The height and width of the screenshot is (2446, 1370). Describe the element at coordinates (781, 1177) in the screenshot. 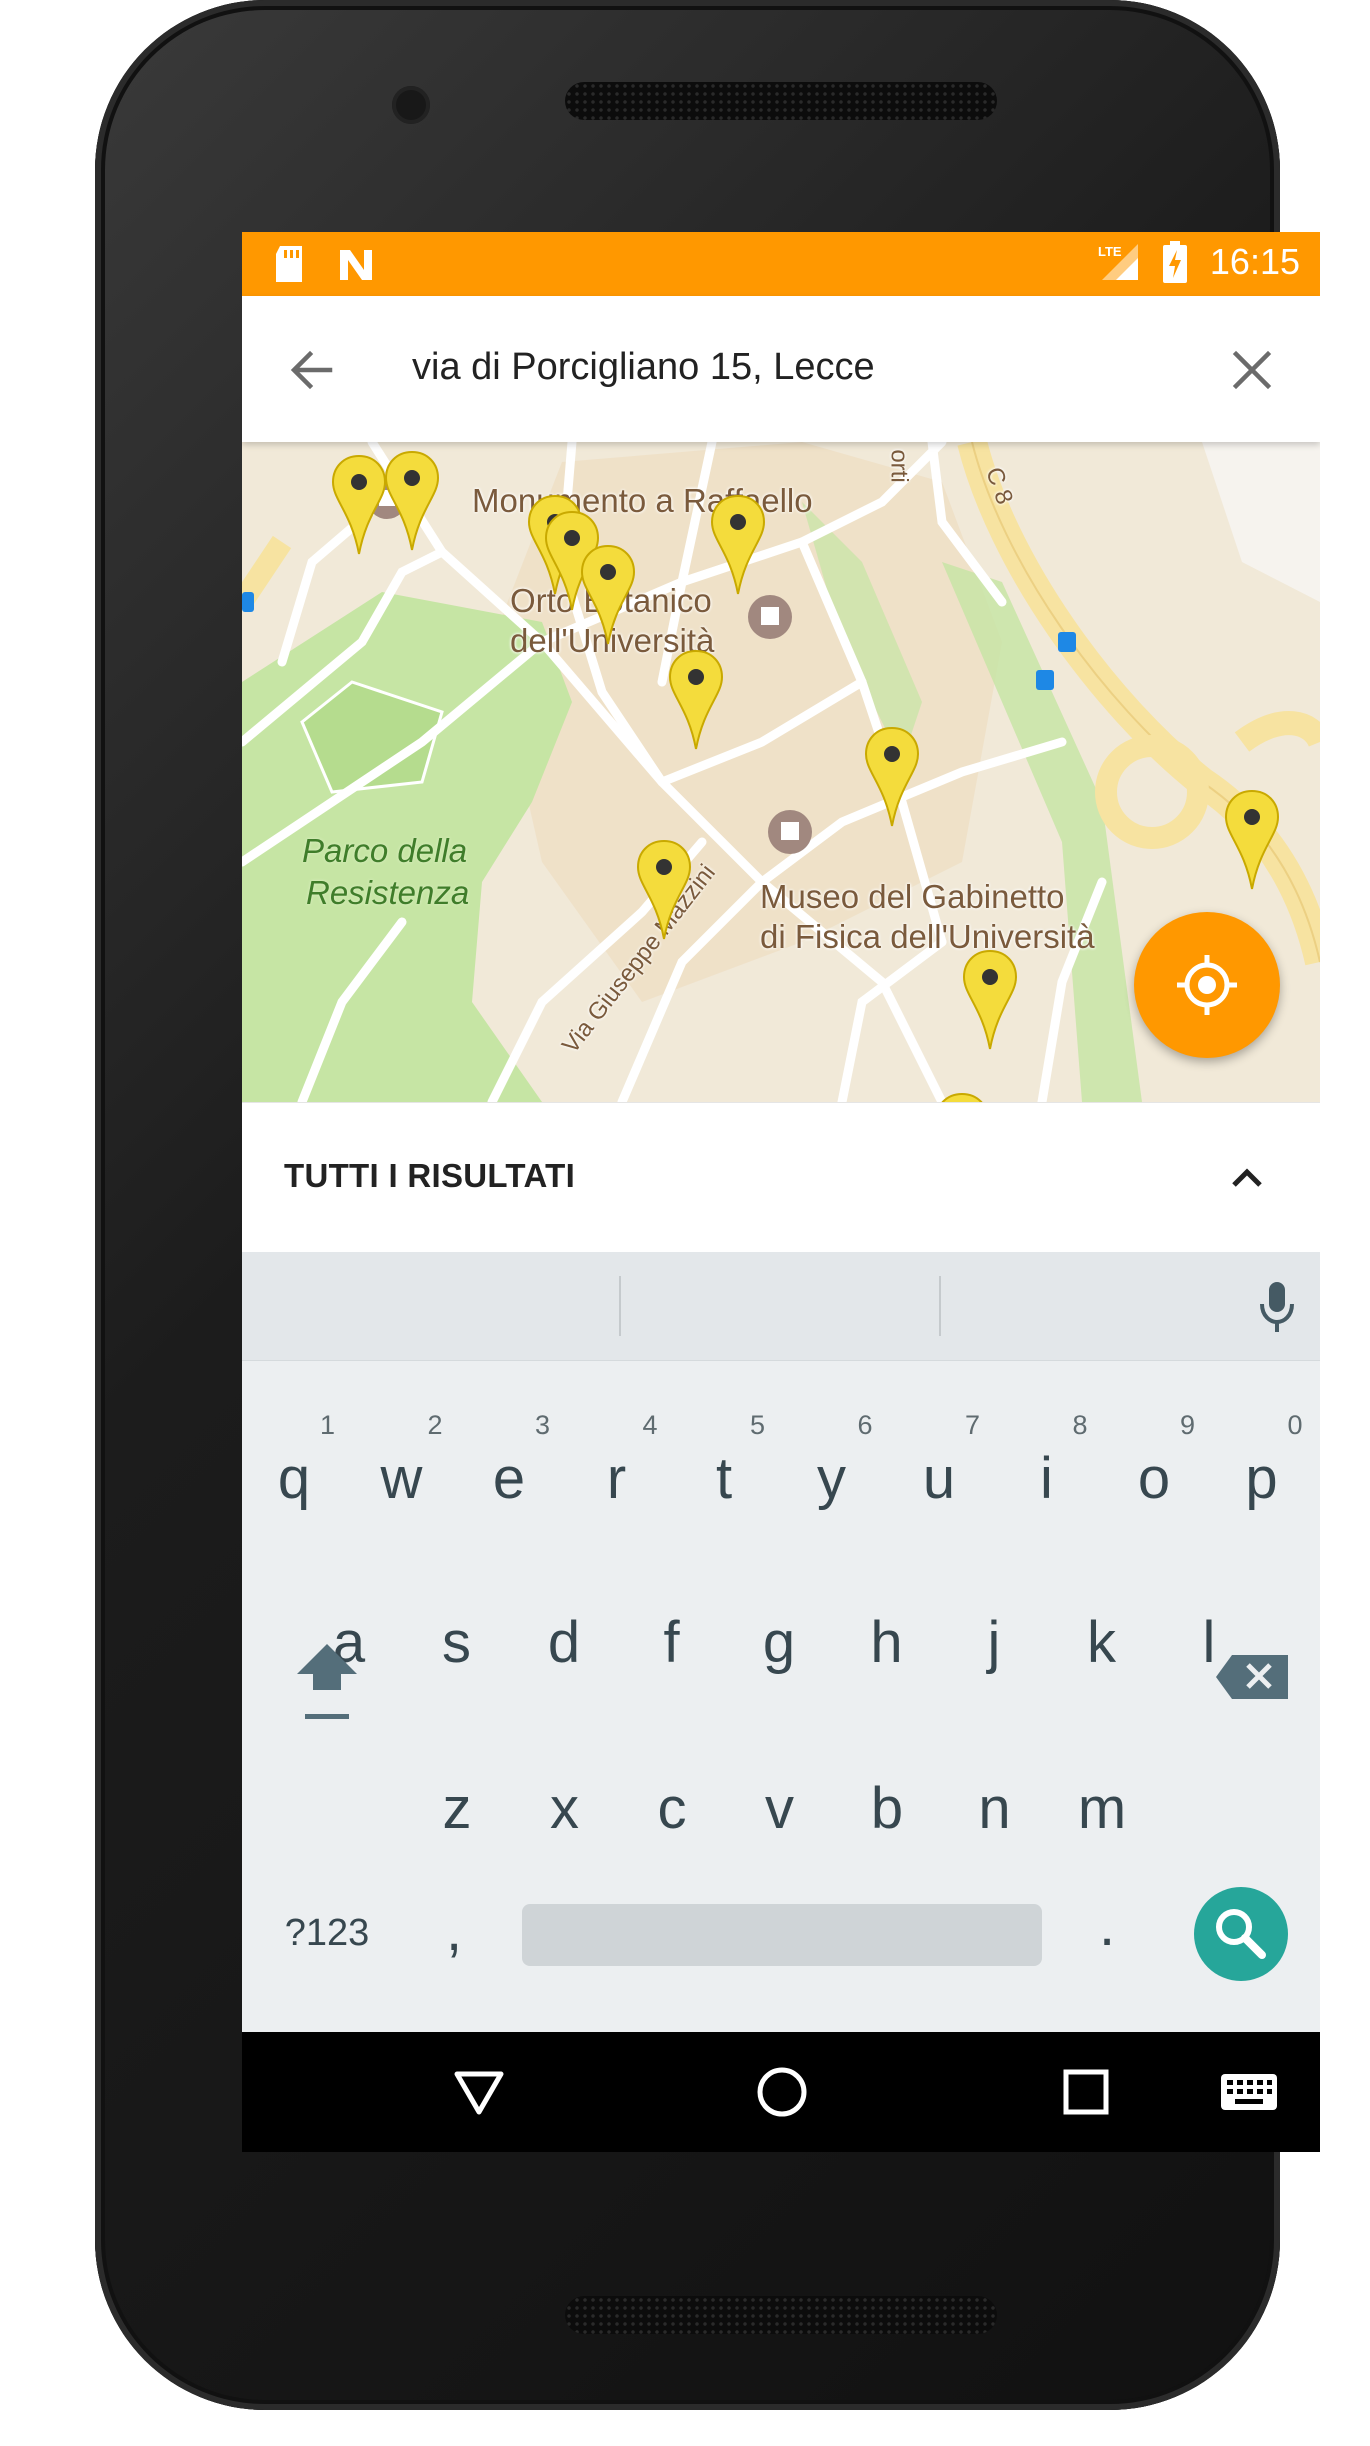

I see `results-panel: TUTTI I RISULTATI` at that location.